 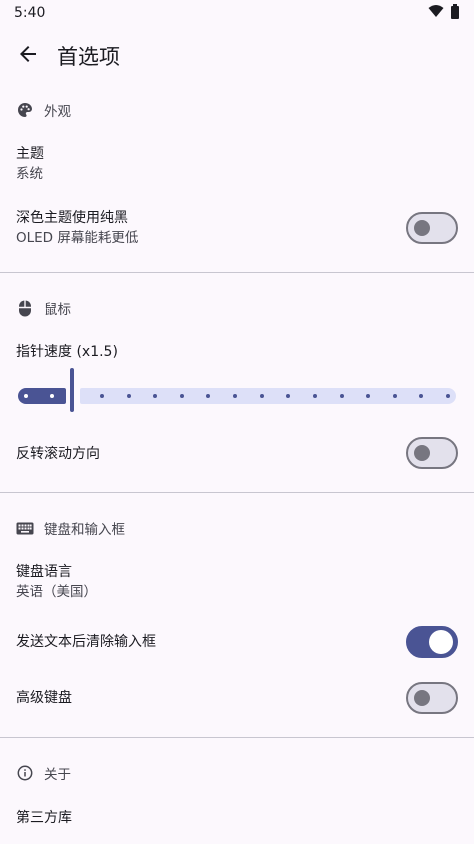 I want to click on keyboard-language-setting: 键盘语言 英语（美国）, so click(x=237, y=582).